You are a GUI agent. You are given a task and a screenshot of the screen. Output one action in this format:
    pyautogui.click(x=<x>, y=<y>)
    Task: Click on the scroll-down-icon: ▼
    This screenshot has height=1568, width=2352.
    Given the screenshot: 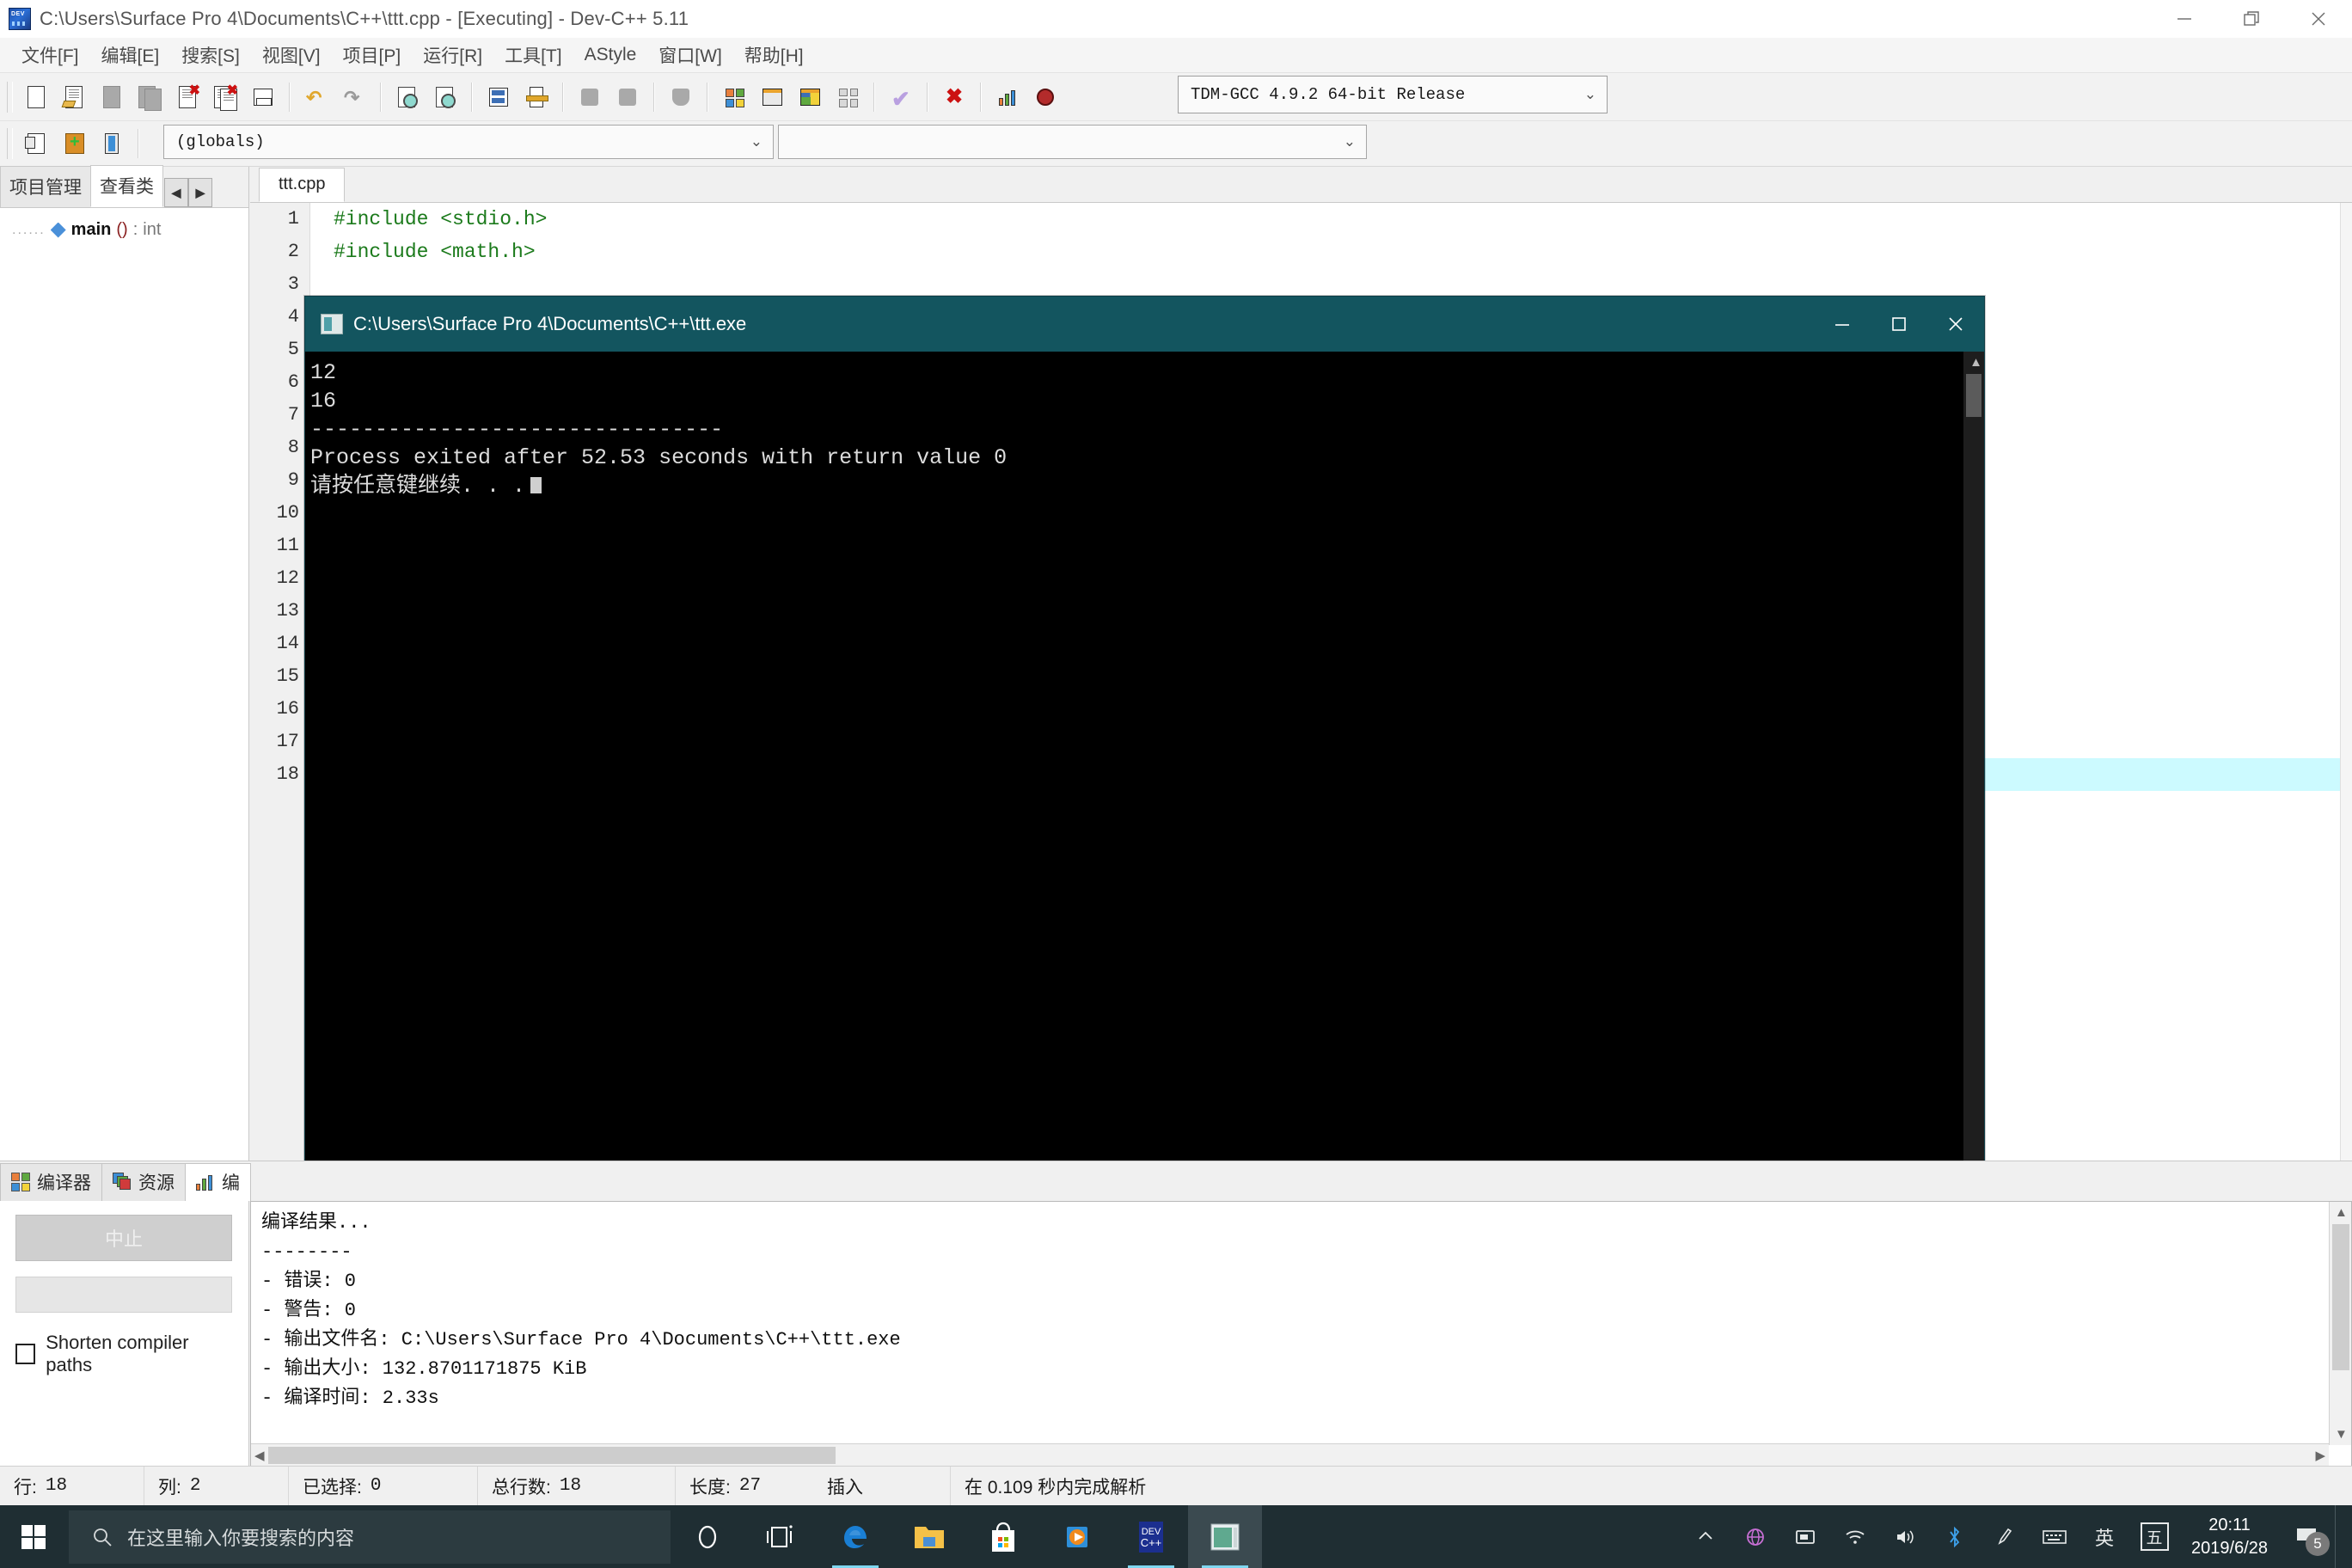 What is the action you would take?
    pyautogui.click(x=2341, y=1434)
    